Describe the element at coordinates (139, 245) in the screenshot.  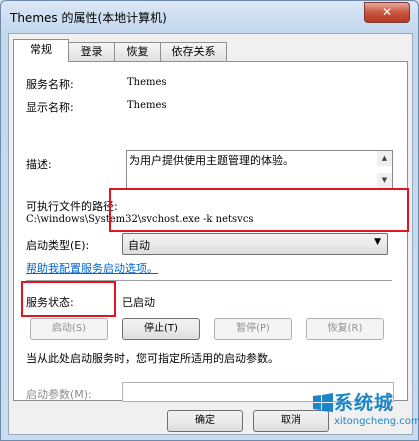
I see `startup-type-value: 自动` at that location.